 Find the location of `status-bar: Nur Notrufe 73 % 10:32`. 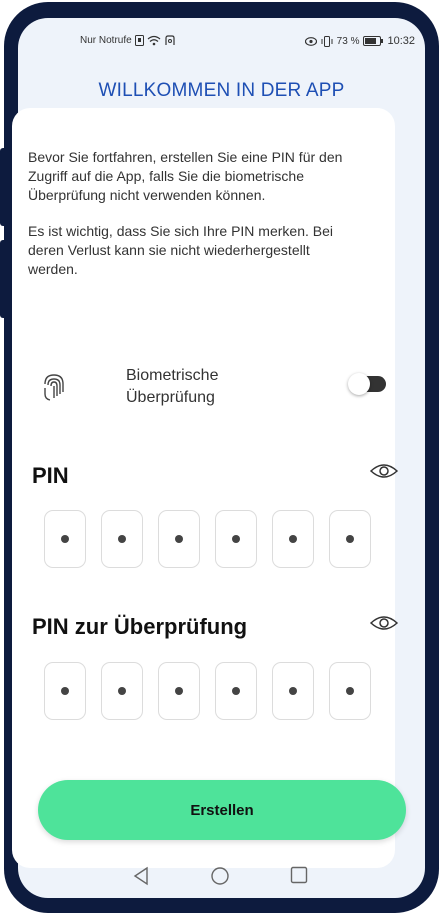

status-bar: Nur Notrufe 73 % 10:32 is located at coordinates (221, 39).